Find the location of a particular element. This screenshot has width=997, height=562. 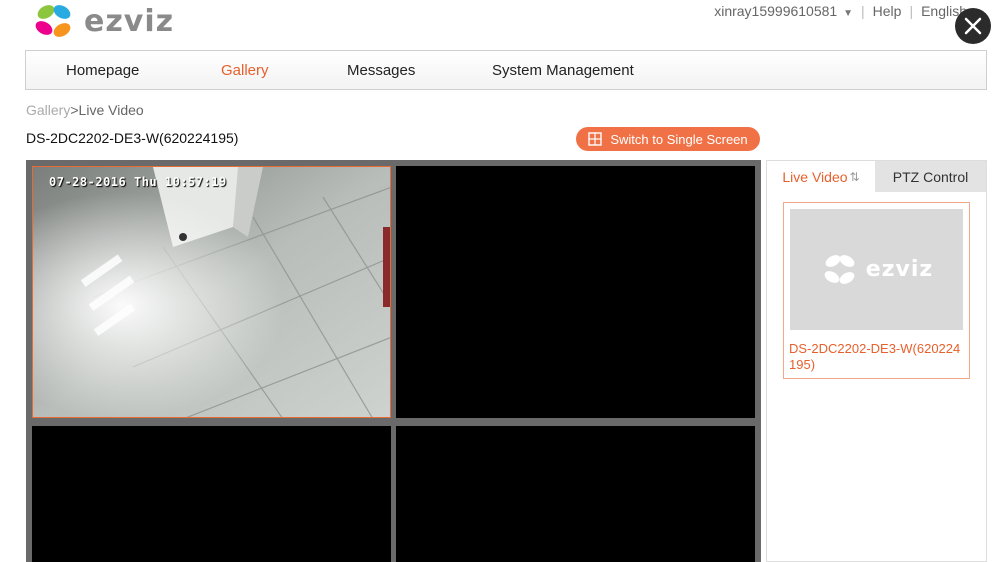

tab-live-video: Live Video ⇅ is located at coordinates (821, 176).